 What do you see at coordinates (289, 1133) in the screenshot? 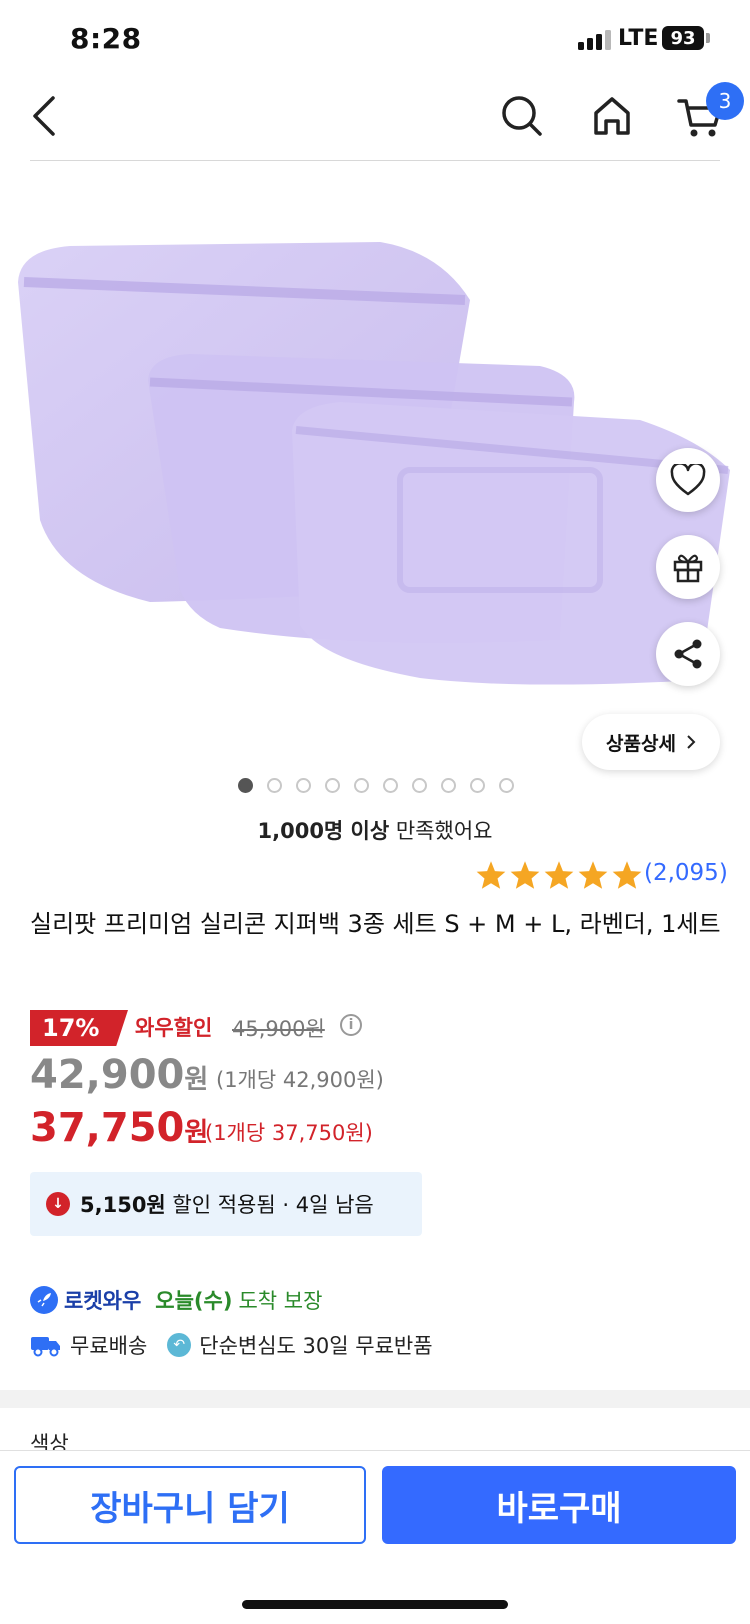
I see `wow-unit-price: (1개당 37,750원)` at bounding box center [289, 1133].